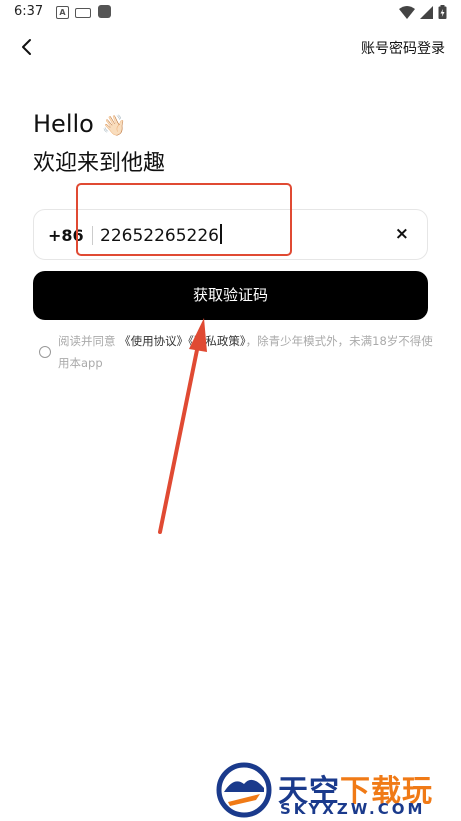 Image resolution: width=461 pixels, height=821 pixels. I want to click on watermark-domain: SKYXZW.COM, so click(353, 809).